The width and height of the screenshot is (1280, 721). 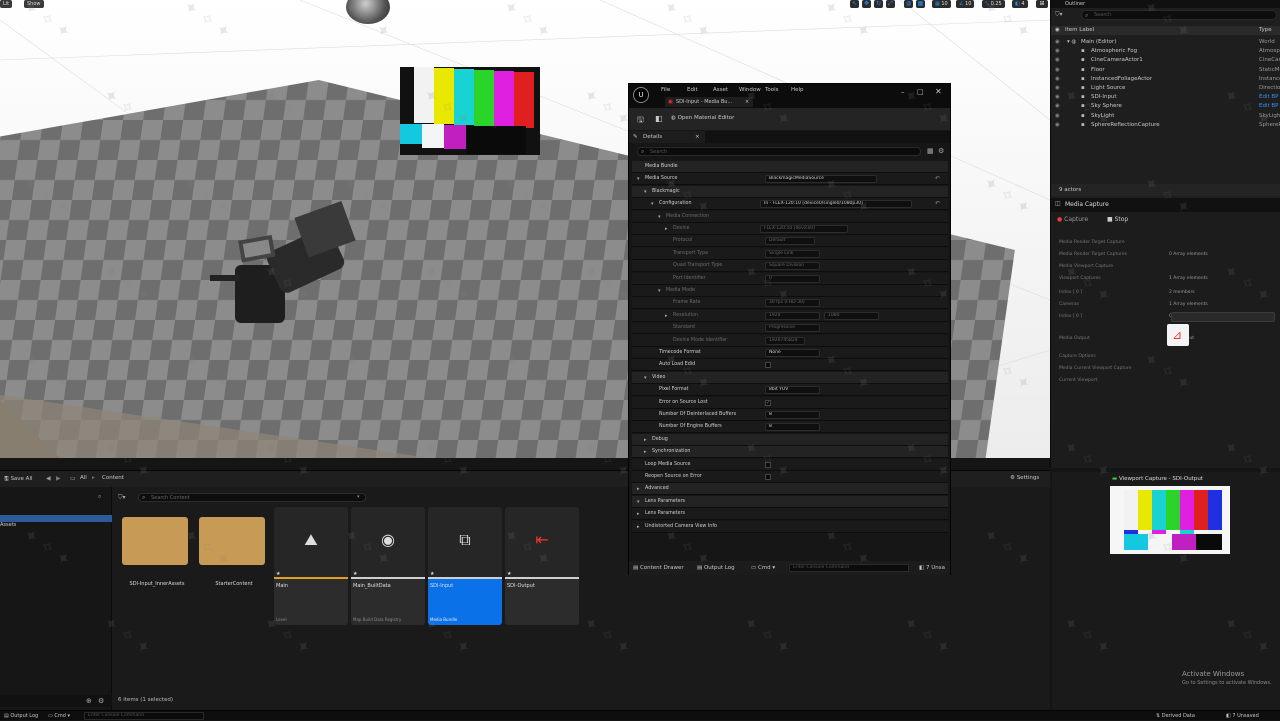 I want to click on media-capture-value: 2 members, so click(x=1182, y=292).